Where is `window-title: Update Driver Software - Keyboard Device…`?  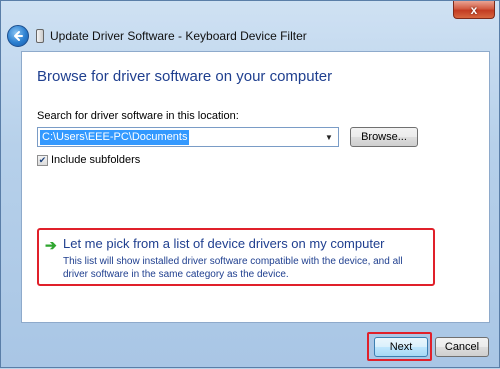
window-title: Update Driver Software - Keyboard Device… is located at coordinates (178, 36).